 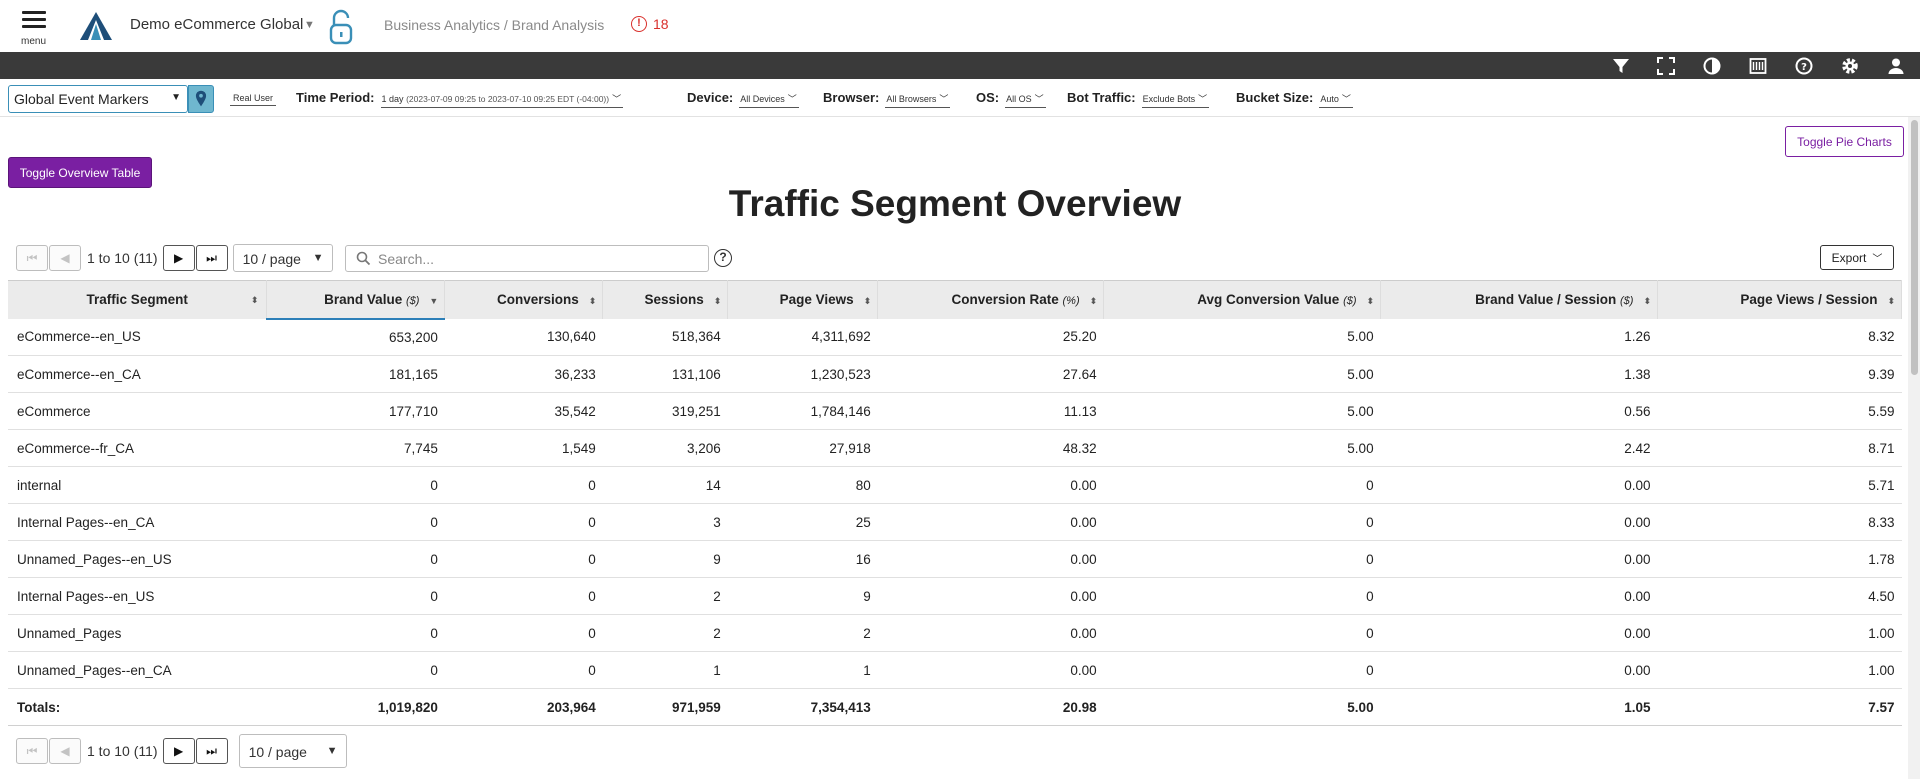 I want to click on export-button: Export ﹀, so click(x=1857, y=257).